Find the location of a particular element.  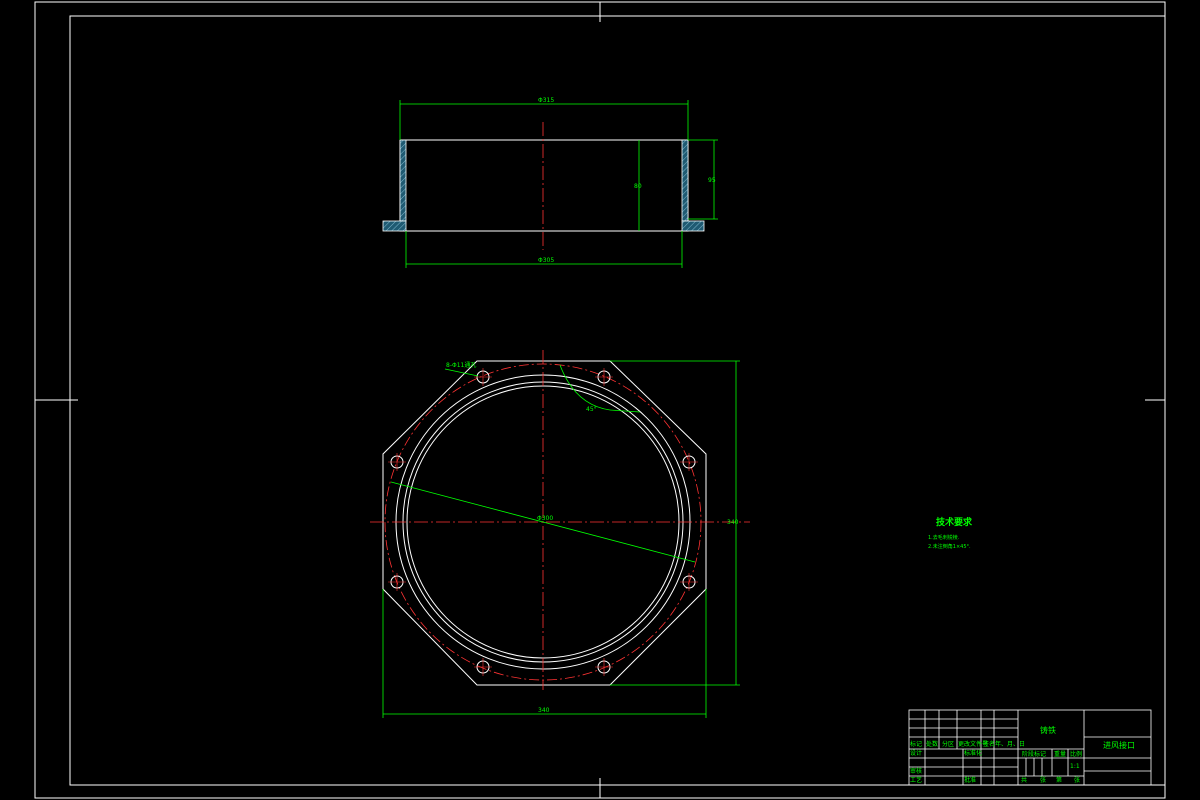

dim-height: 340 is located at coordinates (733, 522).